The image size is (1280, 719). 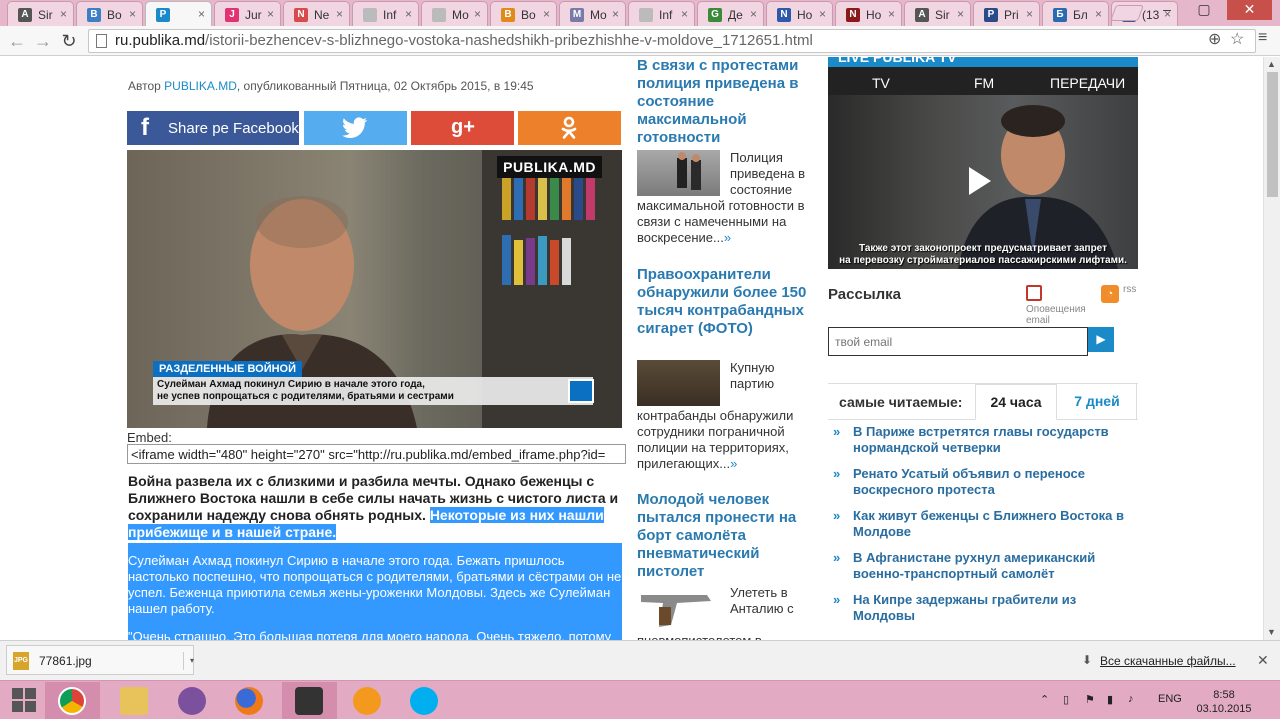 What do you see at coordinates (1262, 38) in the screenshot?
I see `menu-icon: ≡` at bounding box center [1262, 38].